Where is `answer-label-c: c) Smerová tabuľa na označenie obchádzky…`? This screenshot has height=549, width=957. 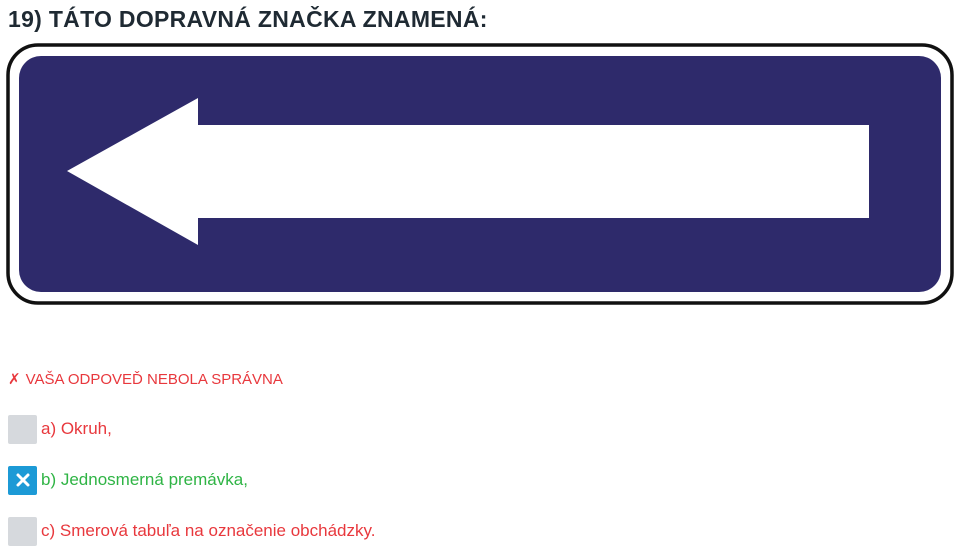 answer-label-c: c) Smerová tabuľa na označenie obchádzky… is located at coordinates (208, 530).